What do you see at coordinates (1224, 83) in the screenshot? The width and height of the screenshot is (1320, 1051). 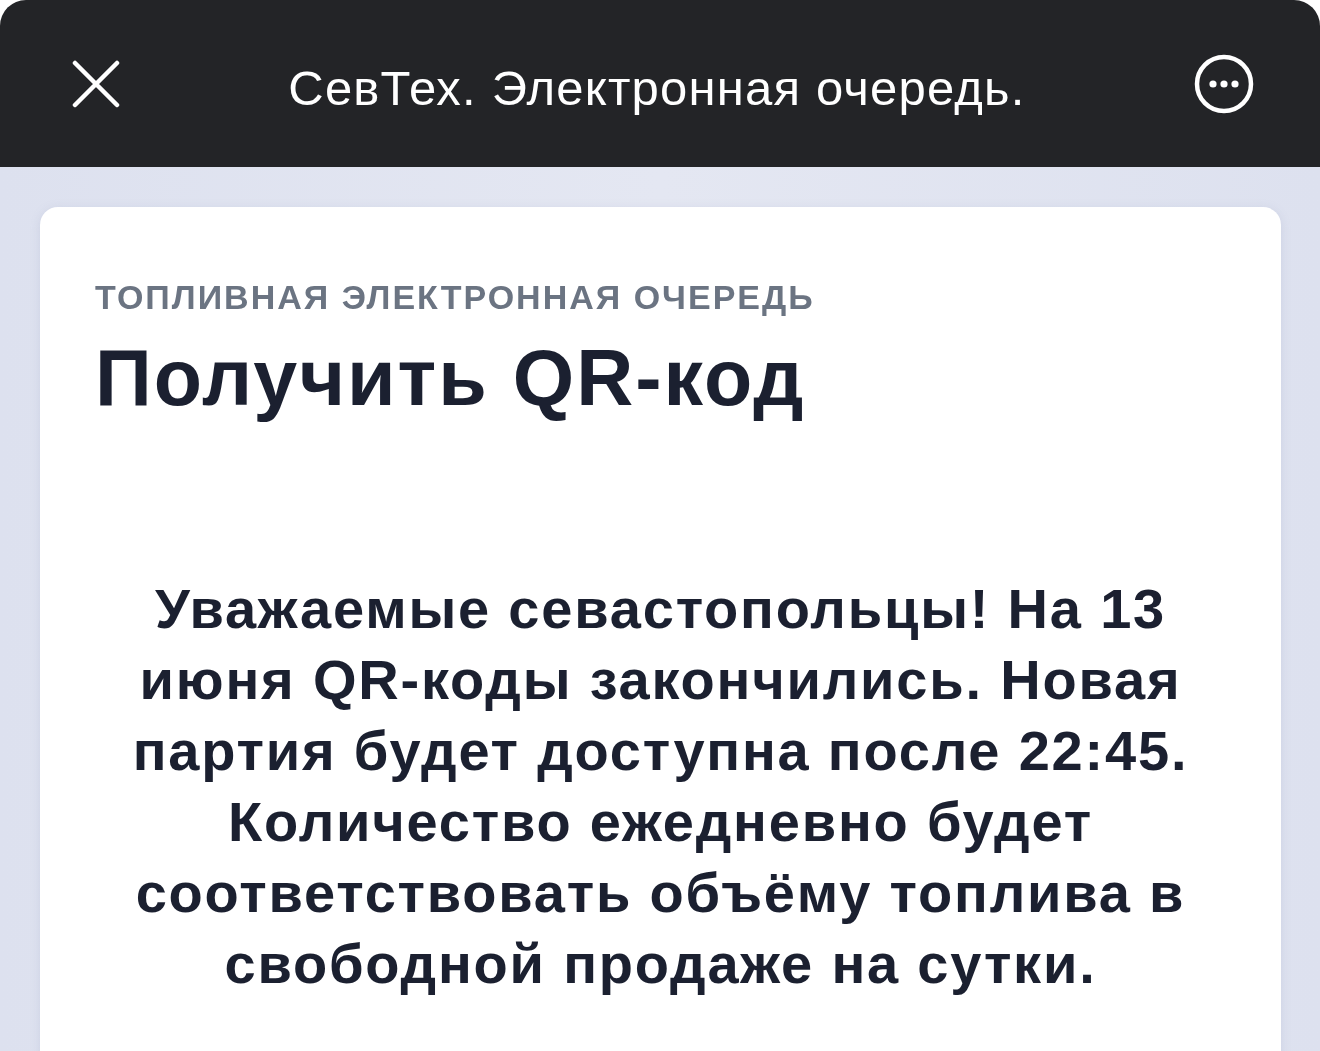 I see `more-icon` at bounding box center [1224, 83].